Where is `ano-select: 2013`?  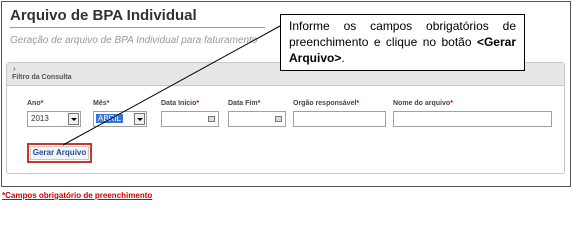
ano-select: 2013 is located at coordinates (54, 119).